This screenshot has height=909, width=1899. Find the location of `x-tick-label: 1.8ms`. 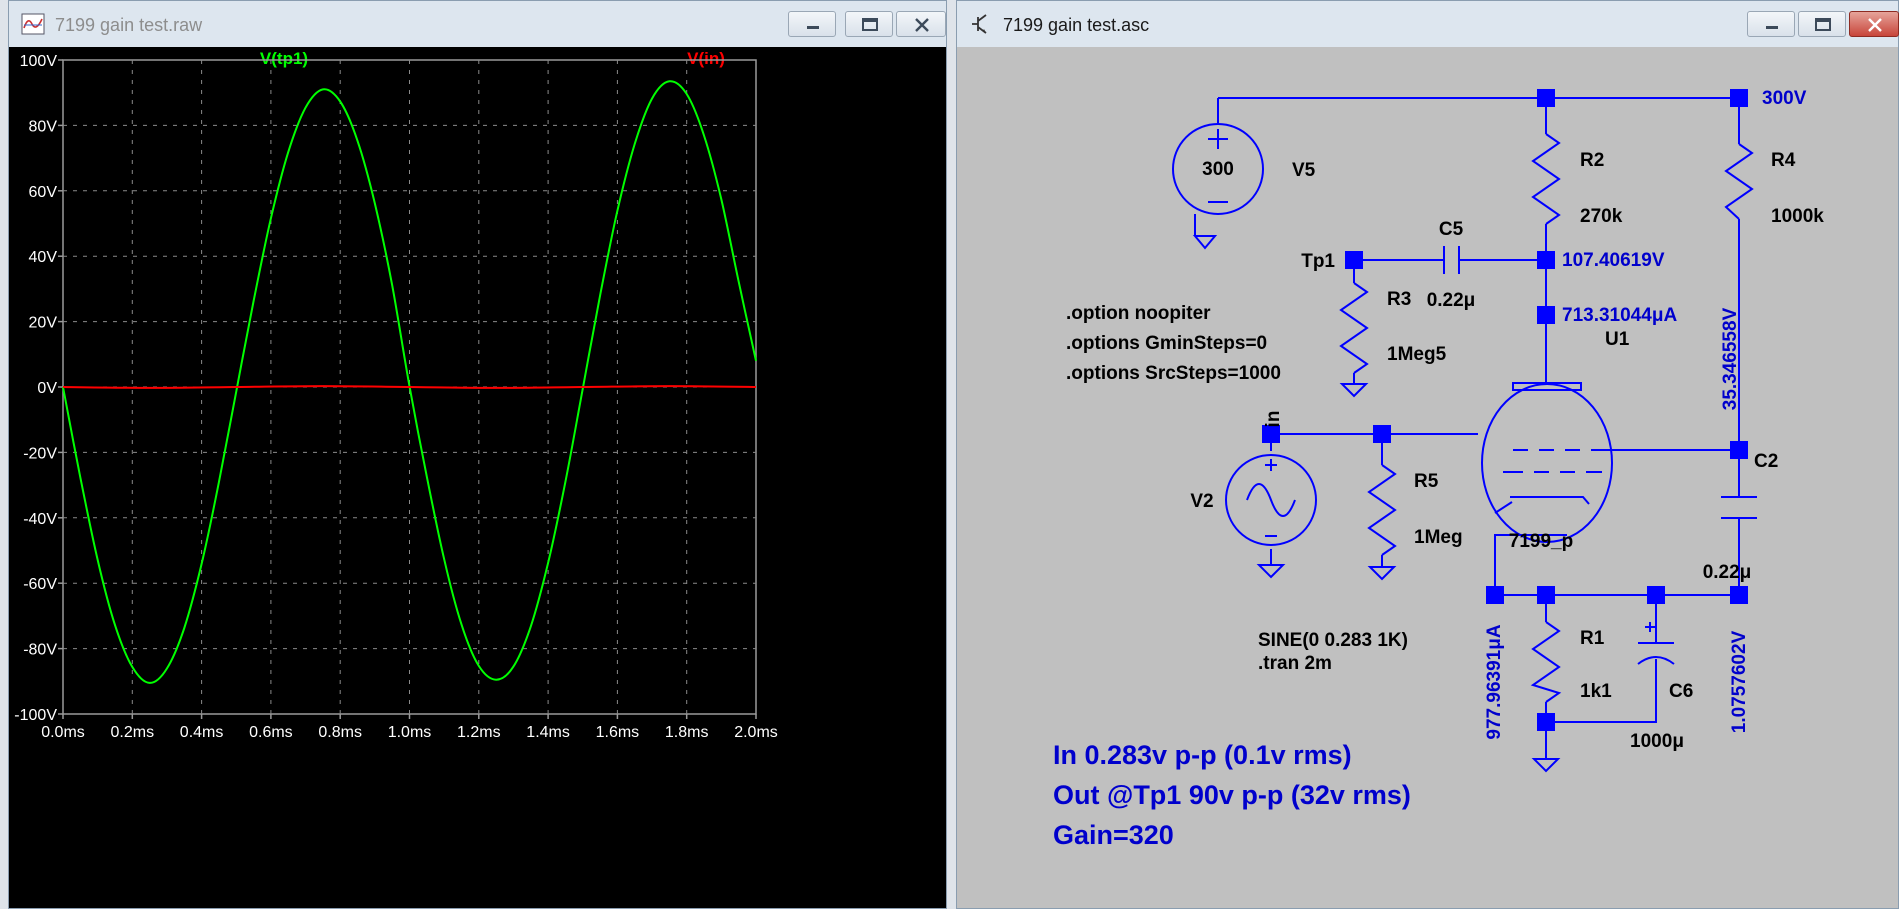

x-tick-label: 1.8ms is located at coordinates (687, 732).